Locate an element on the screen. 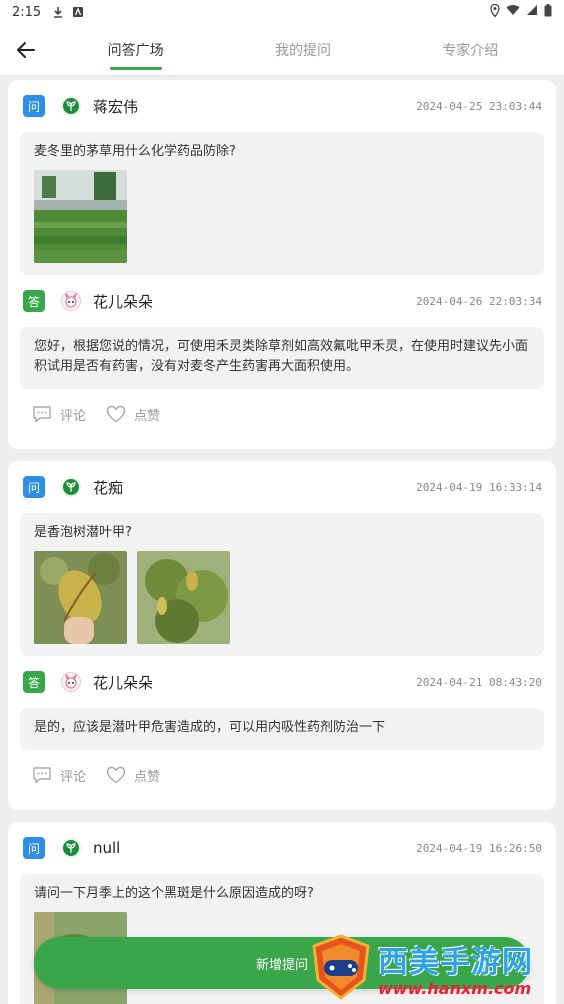 The height and width of the screenshot is (1004, 564). question-timestamp: 2024-04-19 16:33:14 is located at coordinates (479, 487).